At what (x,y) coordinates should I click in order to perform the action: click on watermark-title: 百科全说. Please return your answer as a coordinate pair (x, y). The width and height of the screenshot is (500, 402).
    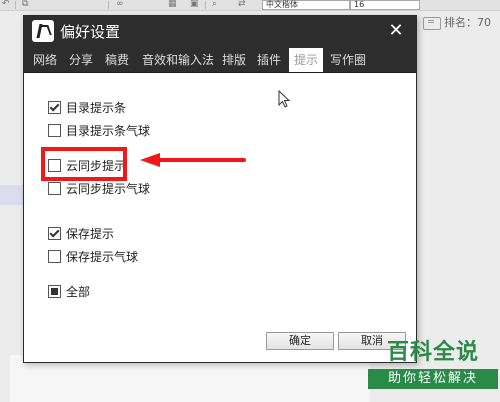
    Looking at the image, I should click on (432, 352).